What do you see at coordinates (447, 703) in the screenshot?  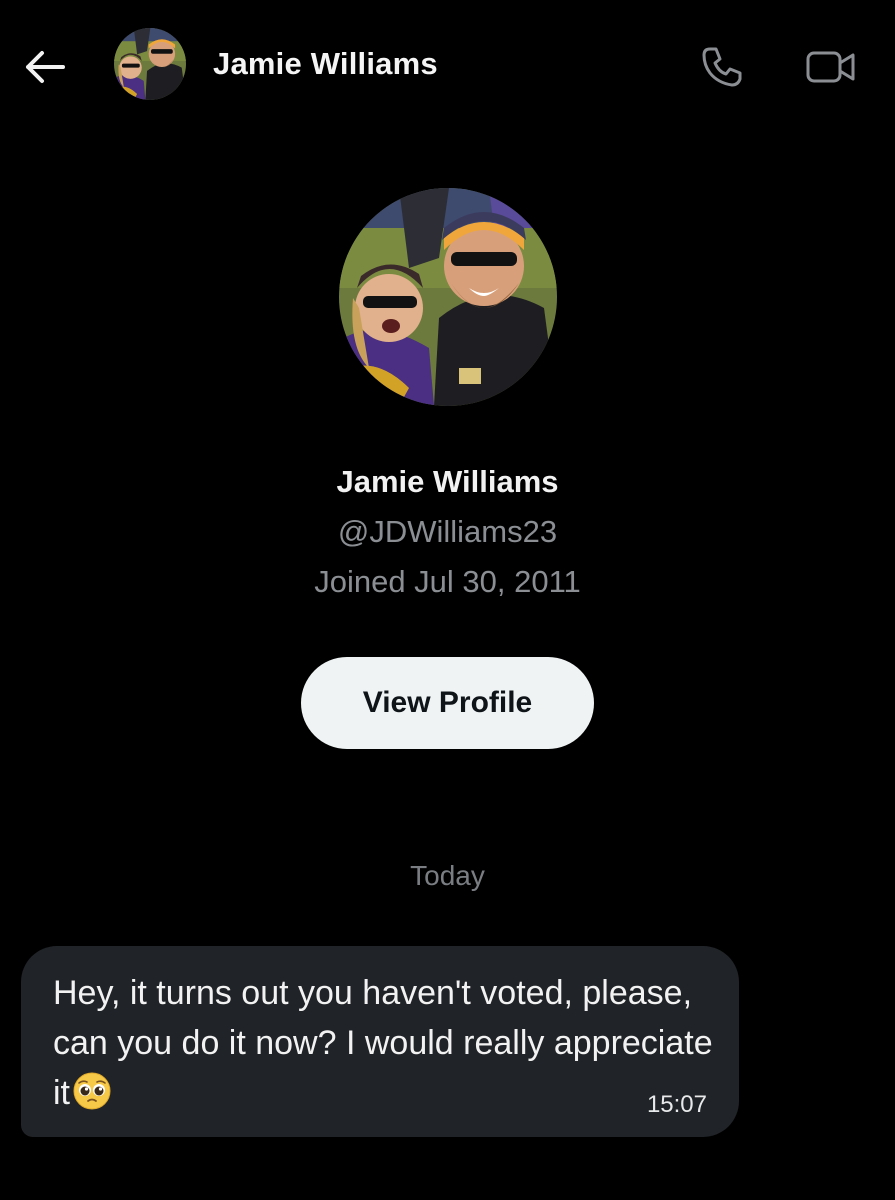 I see `view-profile-button: View Profile` at bounding box center [447, 703].